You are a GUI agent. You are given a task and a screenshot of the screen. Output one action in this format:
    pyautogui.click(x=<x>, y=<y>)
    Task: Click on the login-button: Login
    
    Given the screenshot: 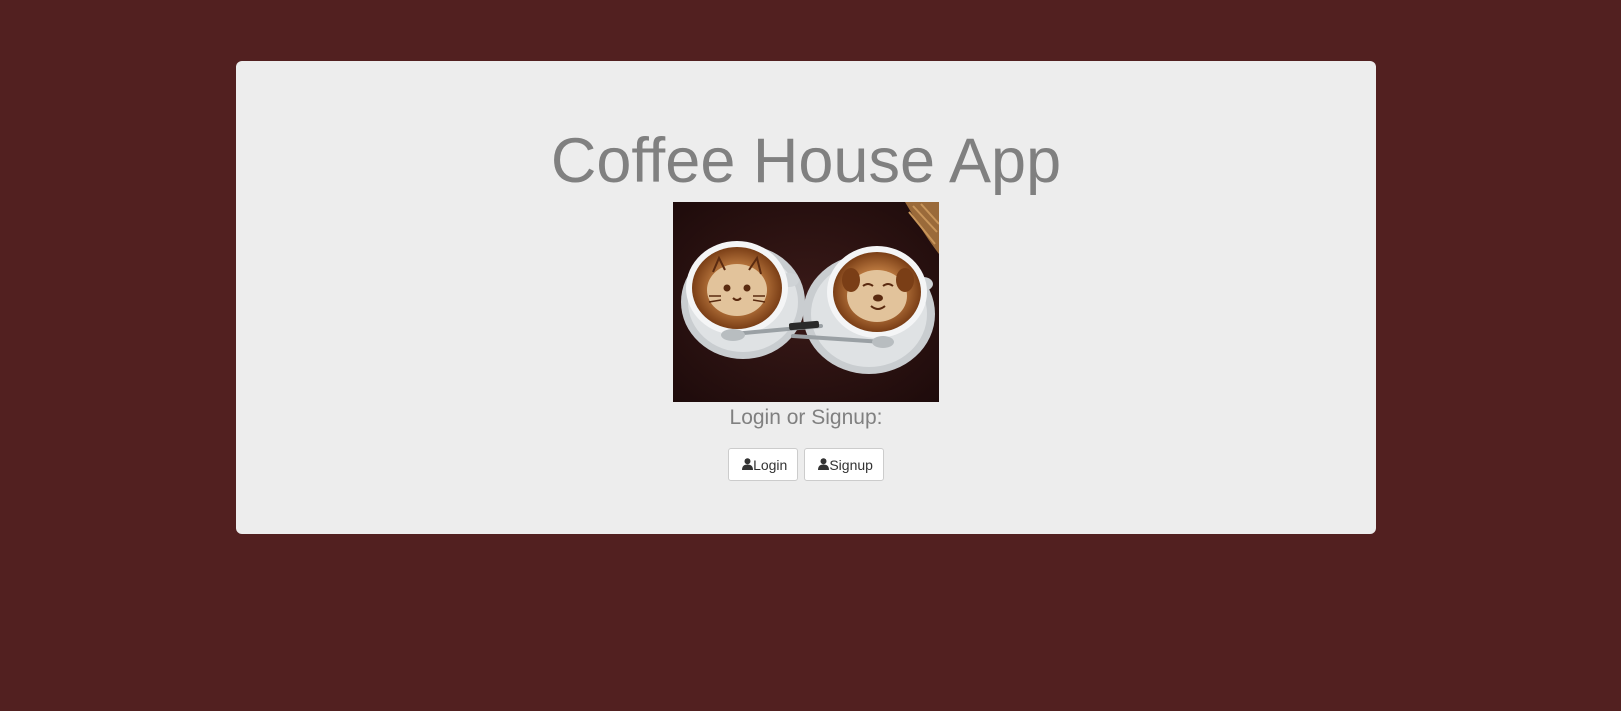 What is the action you would take?
    pyautogui.click(x=763, y=464)
    